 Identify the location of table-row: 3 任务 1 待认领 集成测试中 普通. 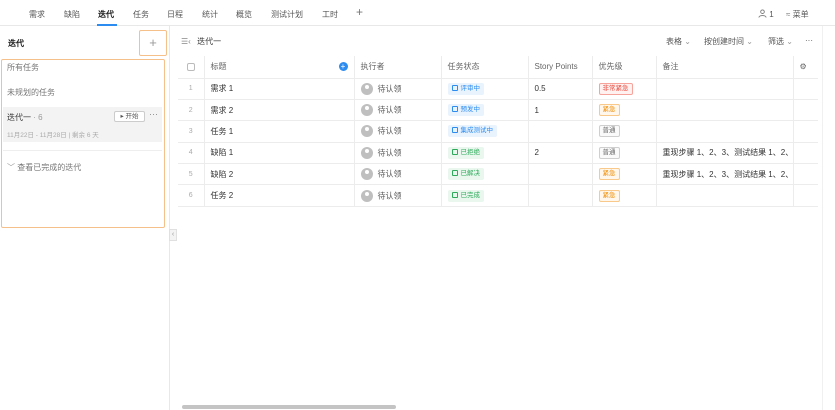
(498, 131).